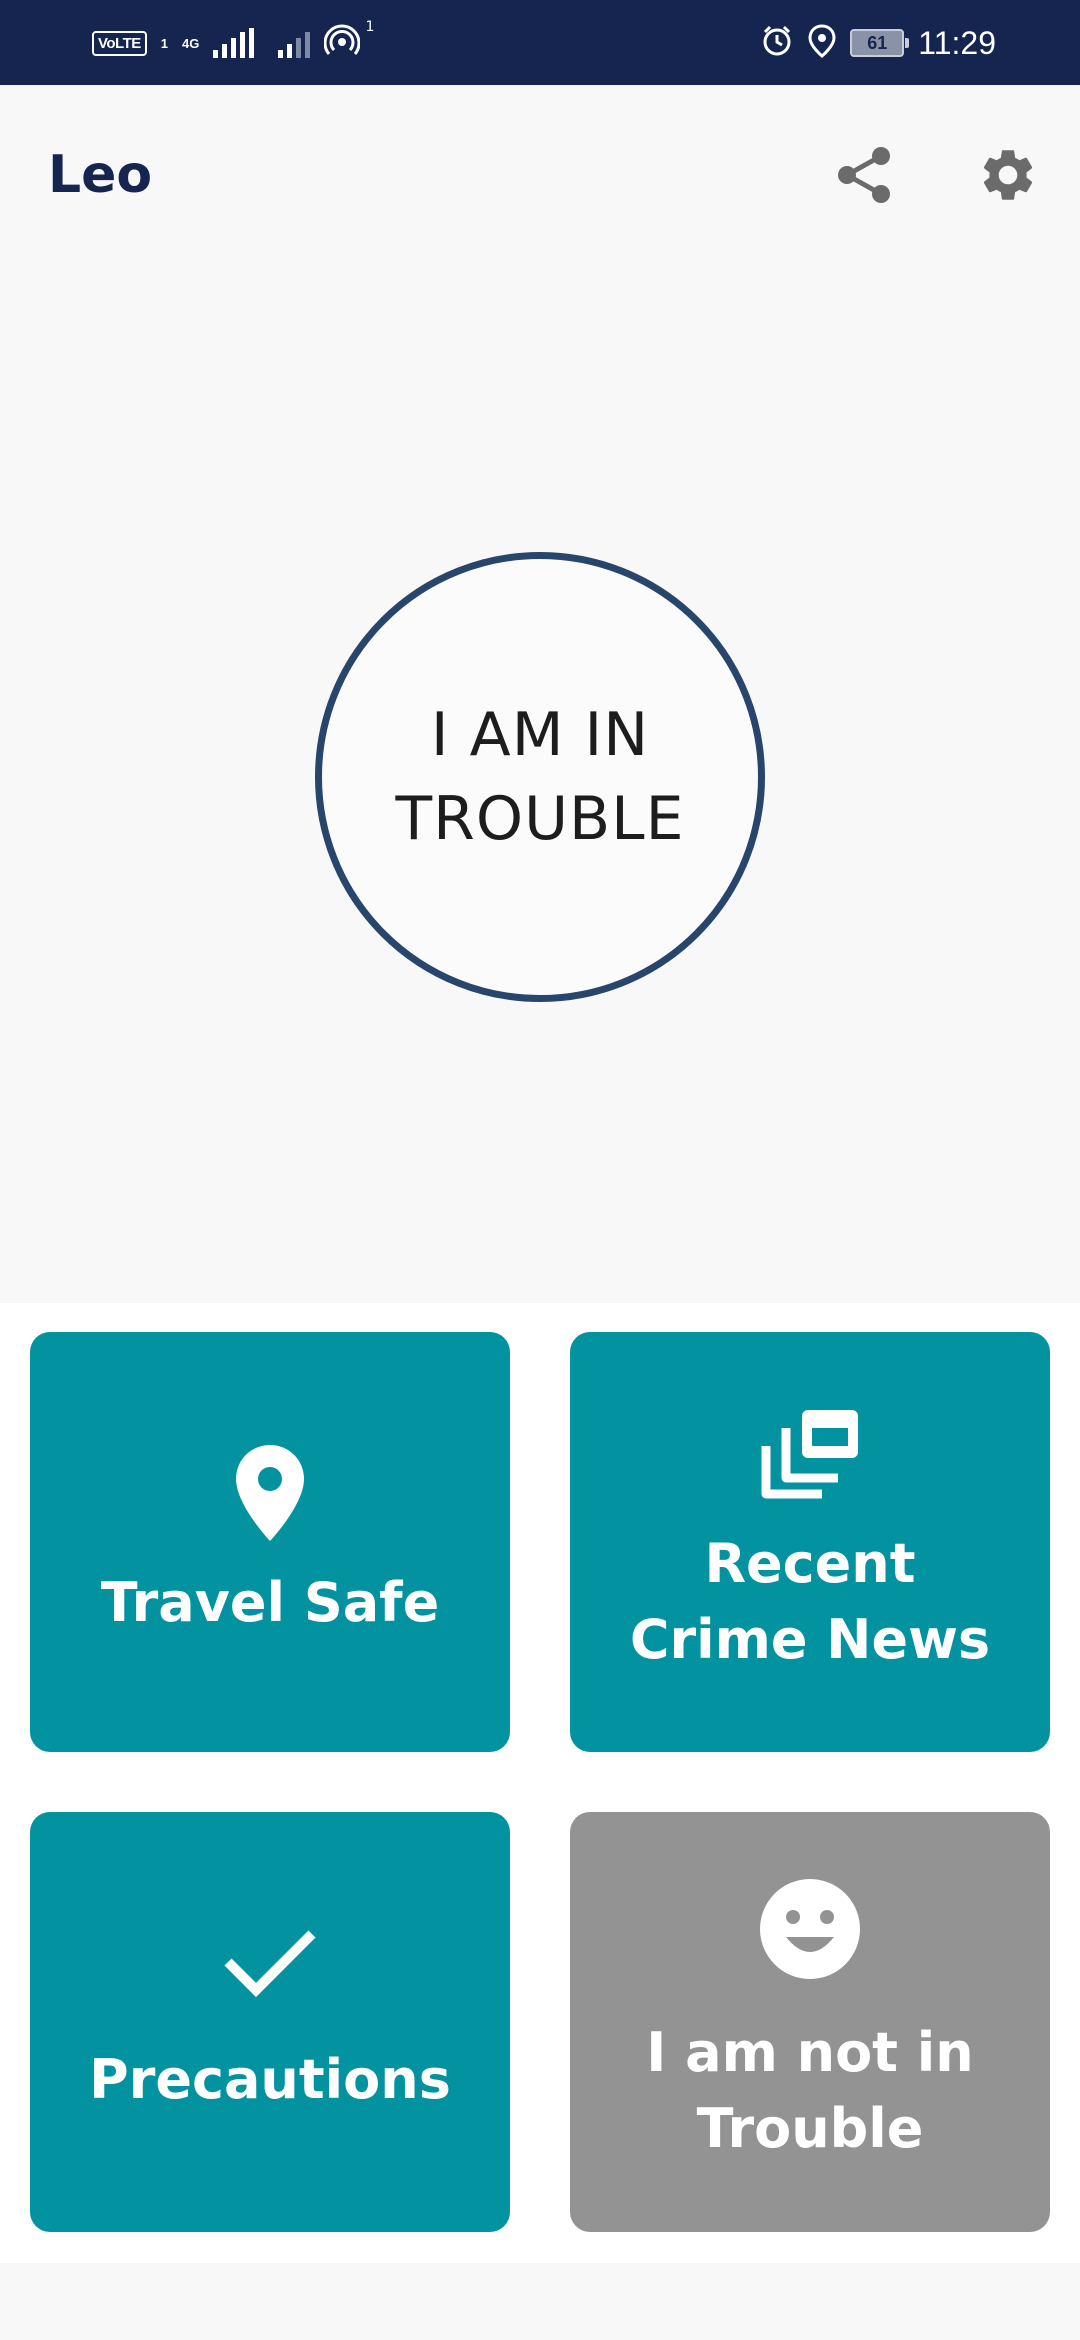 The width and height of the screenshot is (1080, 2340). Describe the element at coordinates (957, 42) in the screenshot. I see `clock: 11:29` at that location.